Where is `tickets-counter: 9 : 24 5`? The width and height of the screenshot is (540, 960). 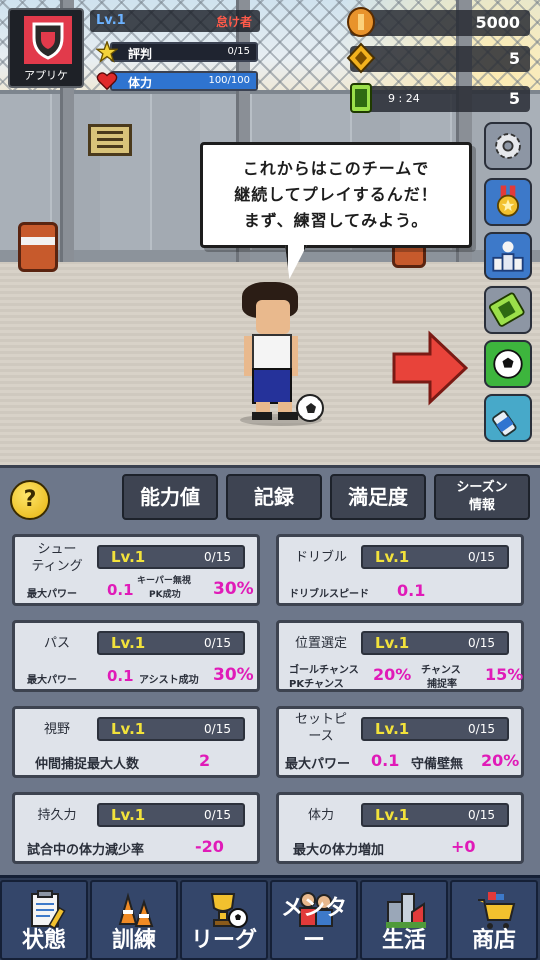
tickets-counter: 9 : 24 5 is located at coordinates (440, 98).